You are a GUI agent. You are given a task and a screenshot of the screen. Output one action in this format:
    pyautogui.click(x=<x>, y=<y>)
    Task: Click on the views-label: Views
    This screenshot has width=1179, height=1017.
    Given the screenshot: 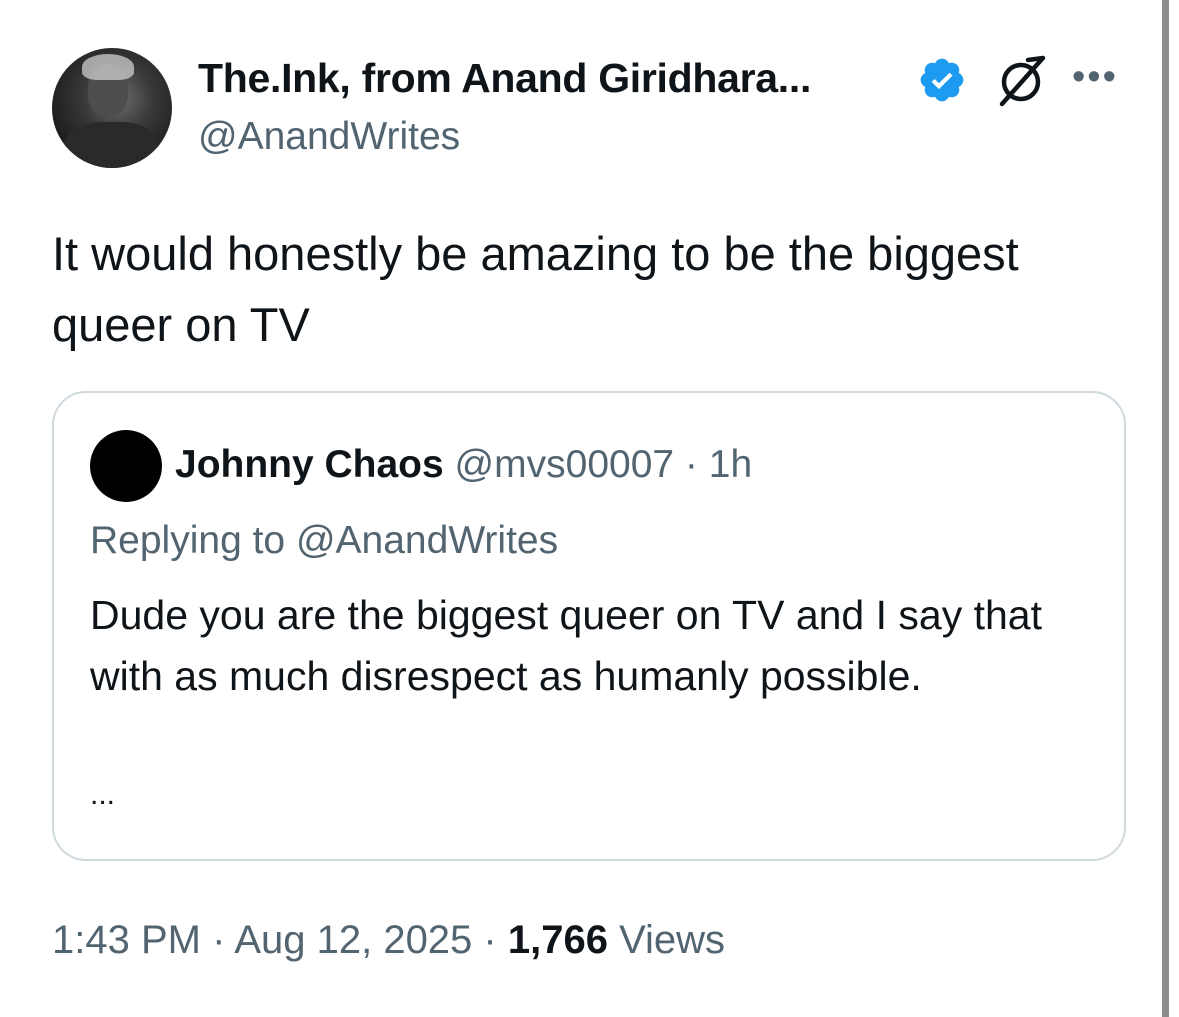 What is the action you would take?
    pyautogui.click(x=666, y=940)
    